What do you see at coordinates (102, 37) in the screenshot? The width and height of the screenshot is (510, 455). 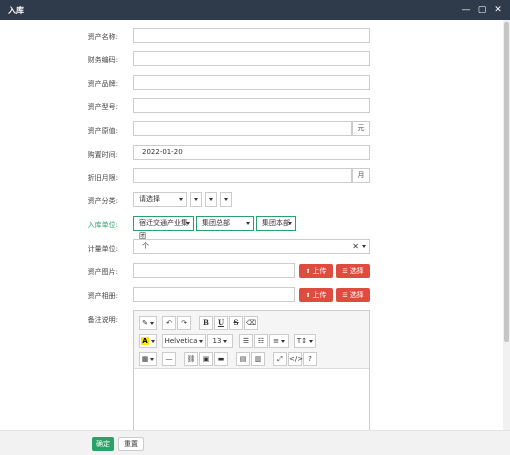 I see `asset-name-label: 资产名称:` at bounding box center [102, 37].